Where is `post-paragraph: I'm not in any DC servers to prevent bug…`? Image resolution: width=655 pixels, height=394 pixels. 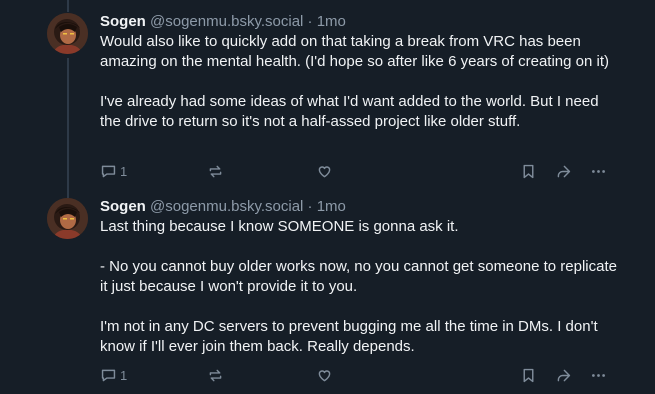 post-paragraph: I'm not in any DC servers to prevent bug… is located at coordinates (351, 336).